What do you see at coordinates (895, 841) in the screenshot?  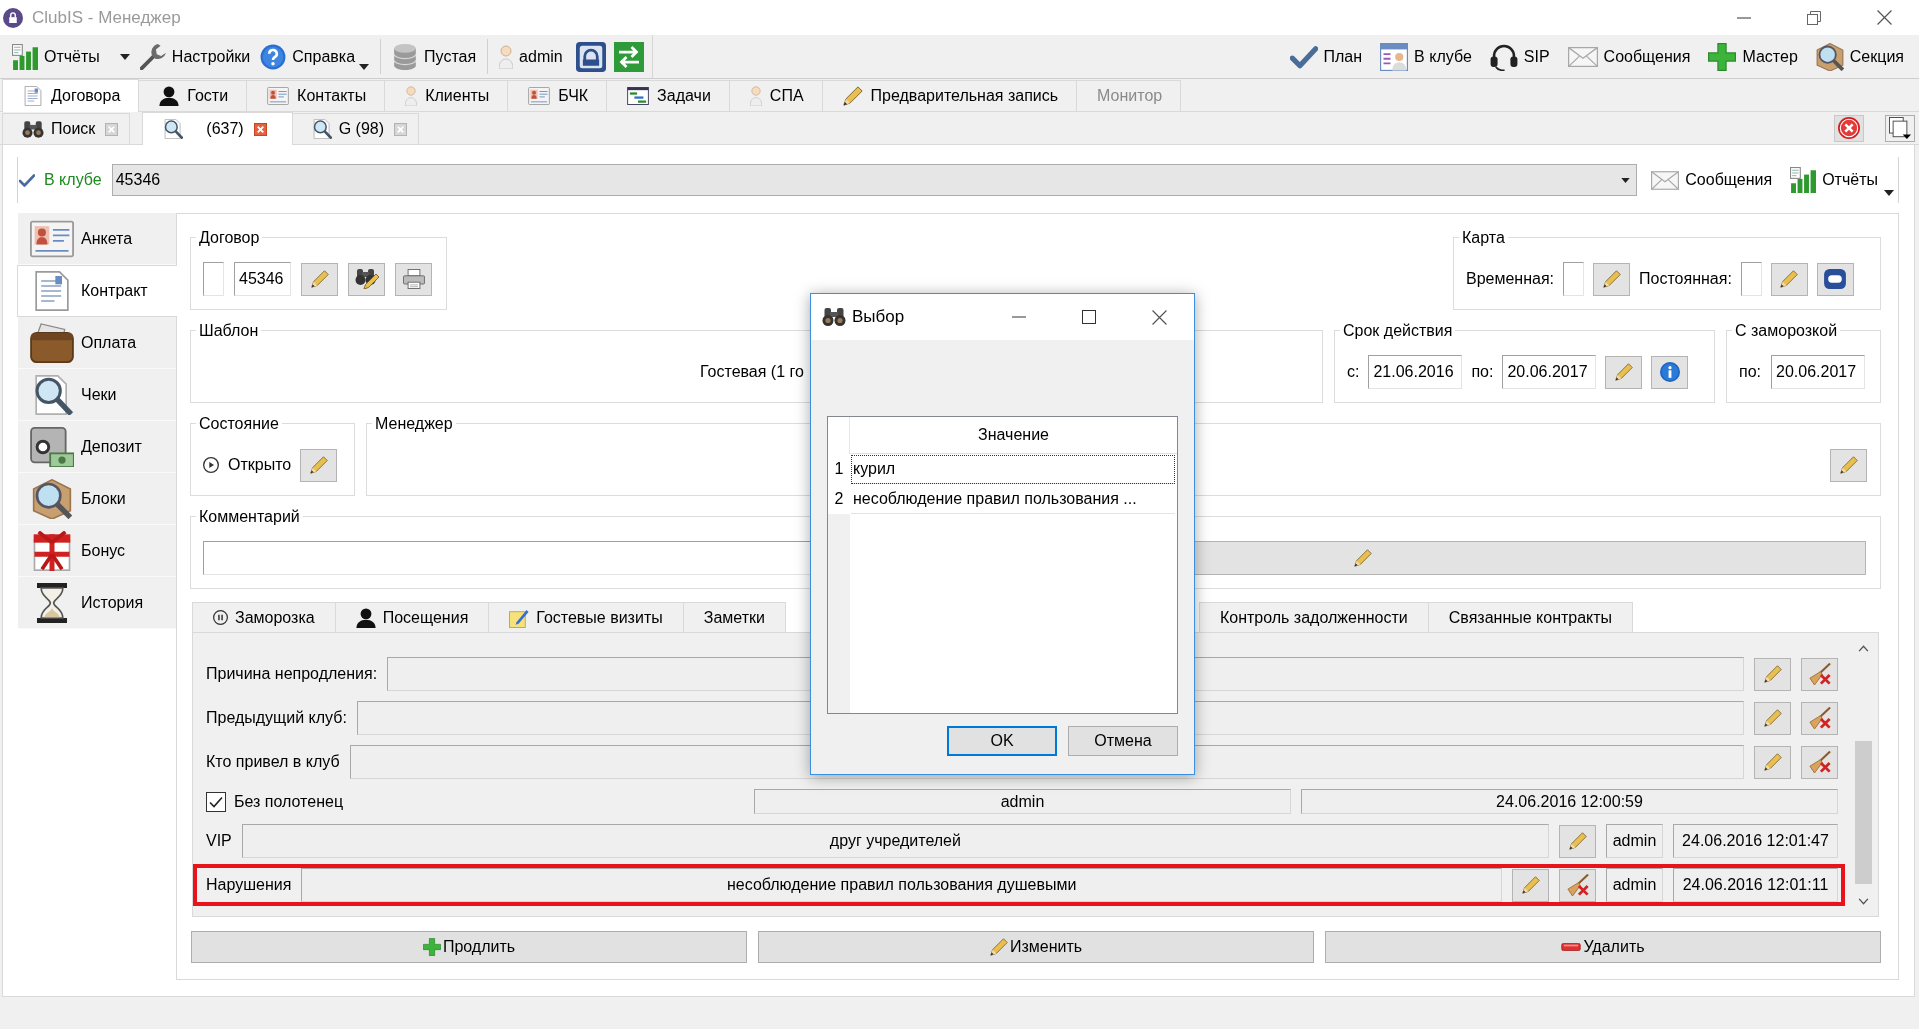 I see `text-field: друг учредителей` at bounding box center [895, 841].